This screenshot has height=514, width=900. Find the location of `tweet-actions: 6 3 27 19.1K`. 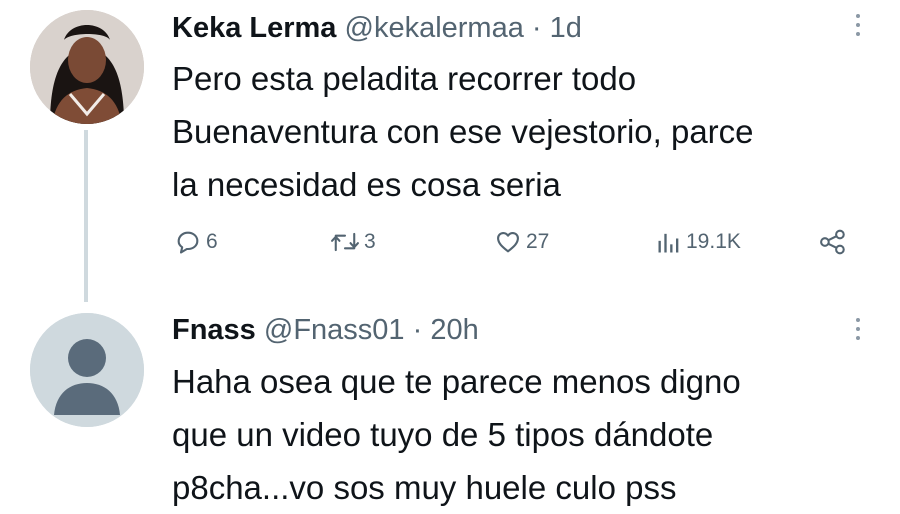

tweet-actions: 6 3 27 19.1K is located at coordinates (517, 242).